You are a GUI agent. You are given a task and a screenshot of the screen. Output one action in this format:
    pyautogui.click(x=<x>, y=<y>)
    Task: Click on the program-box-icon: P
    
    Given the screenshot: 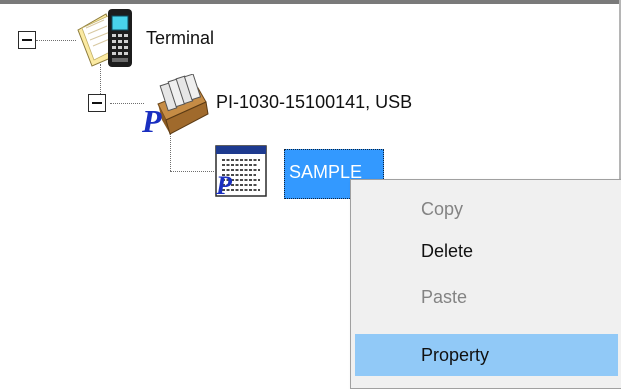 What is the action you would take?
    pyautogui.click(x=175, y=106)
    